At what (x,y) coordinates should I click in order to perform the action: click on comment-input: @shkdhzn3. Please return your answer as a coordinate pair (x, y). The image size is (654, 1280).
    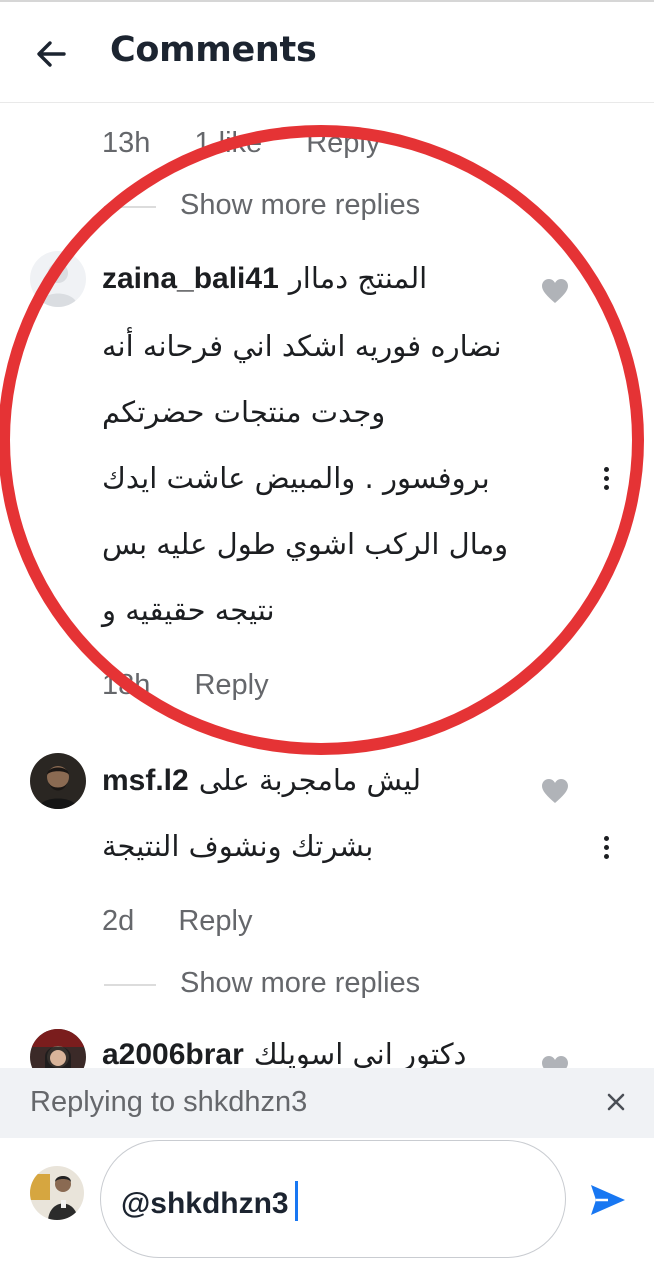
    Looking at the image, I should click on (333, 1199).